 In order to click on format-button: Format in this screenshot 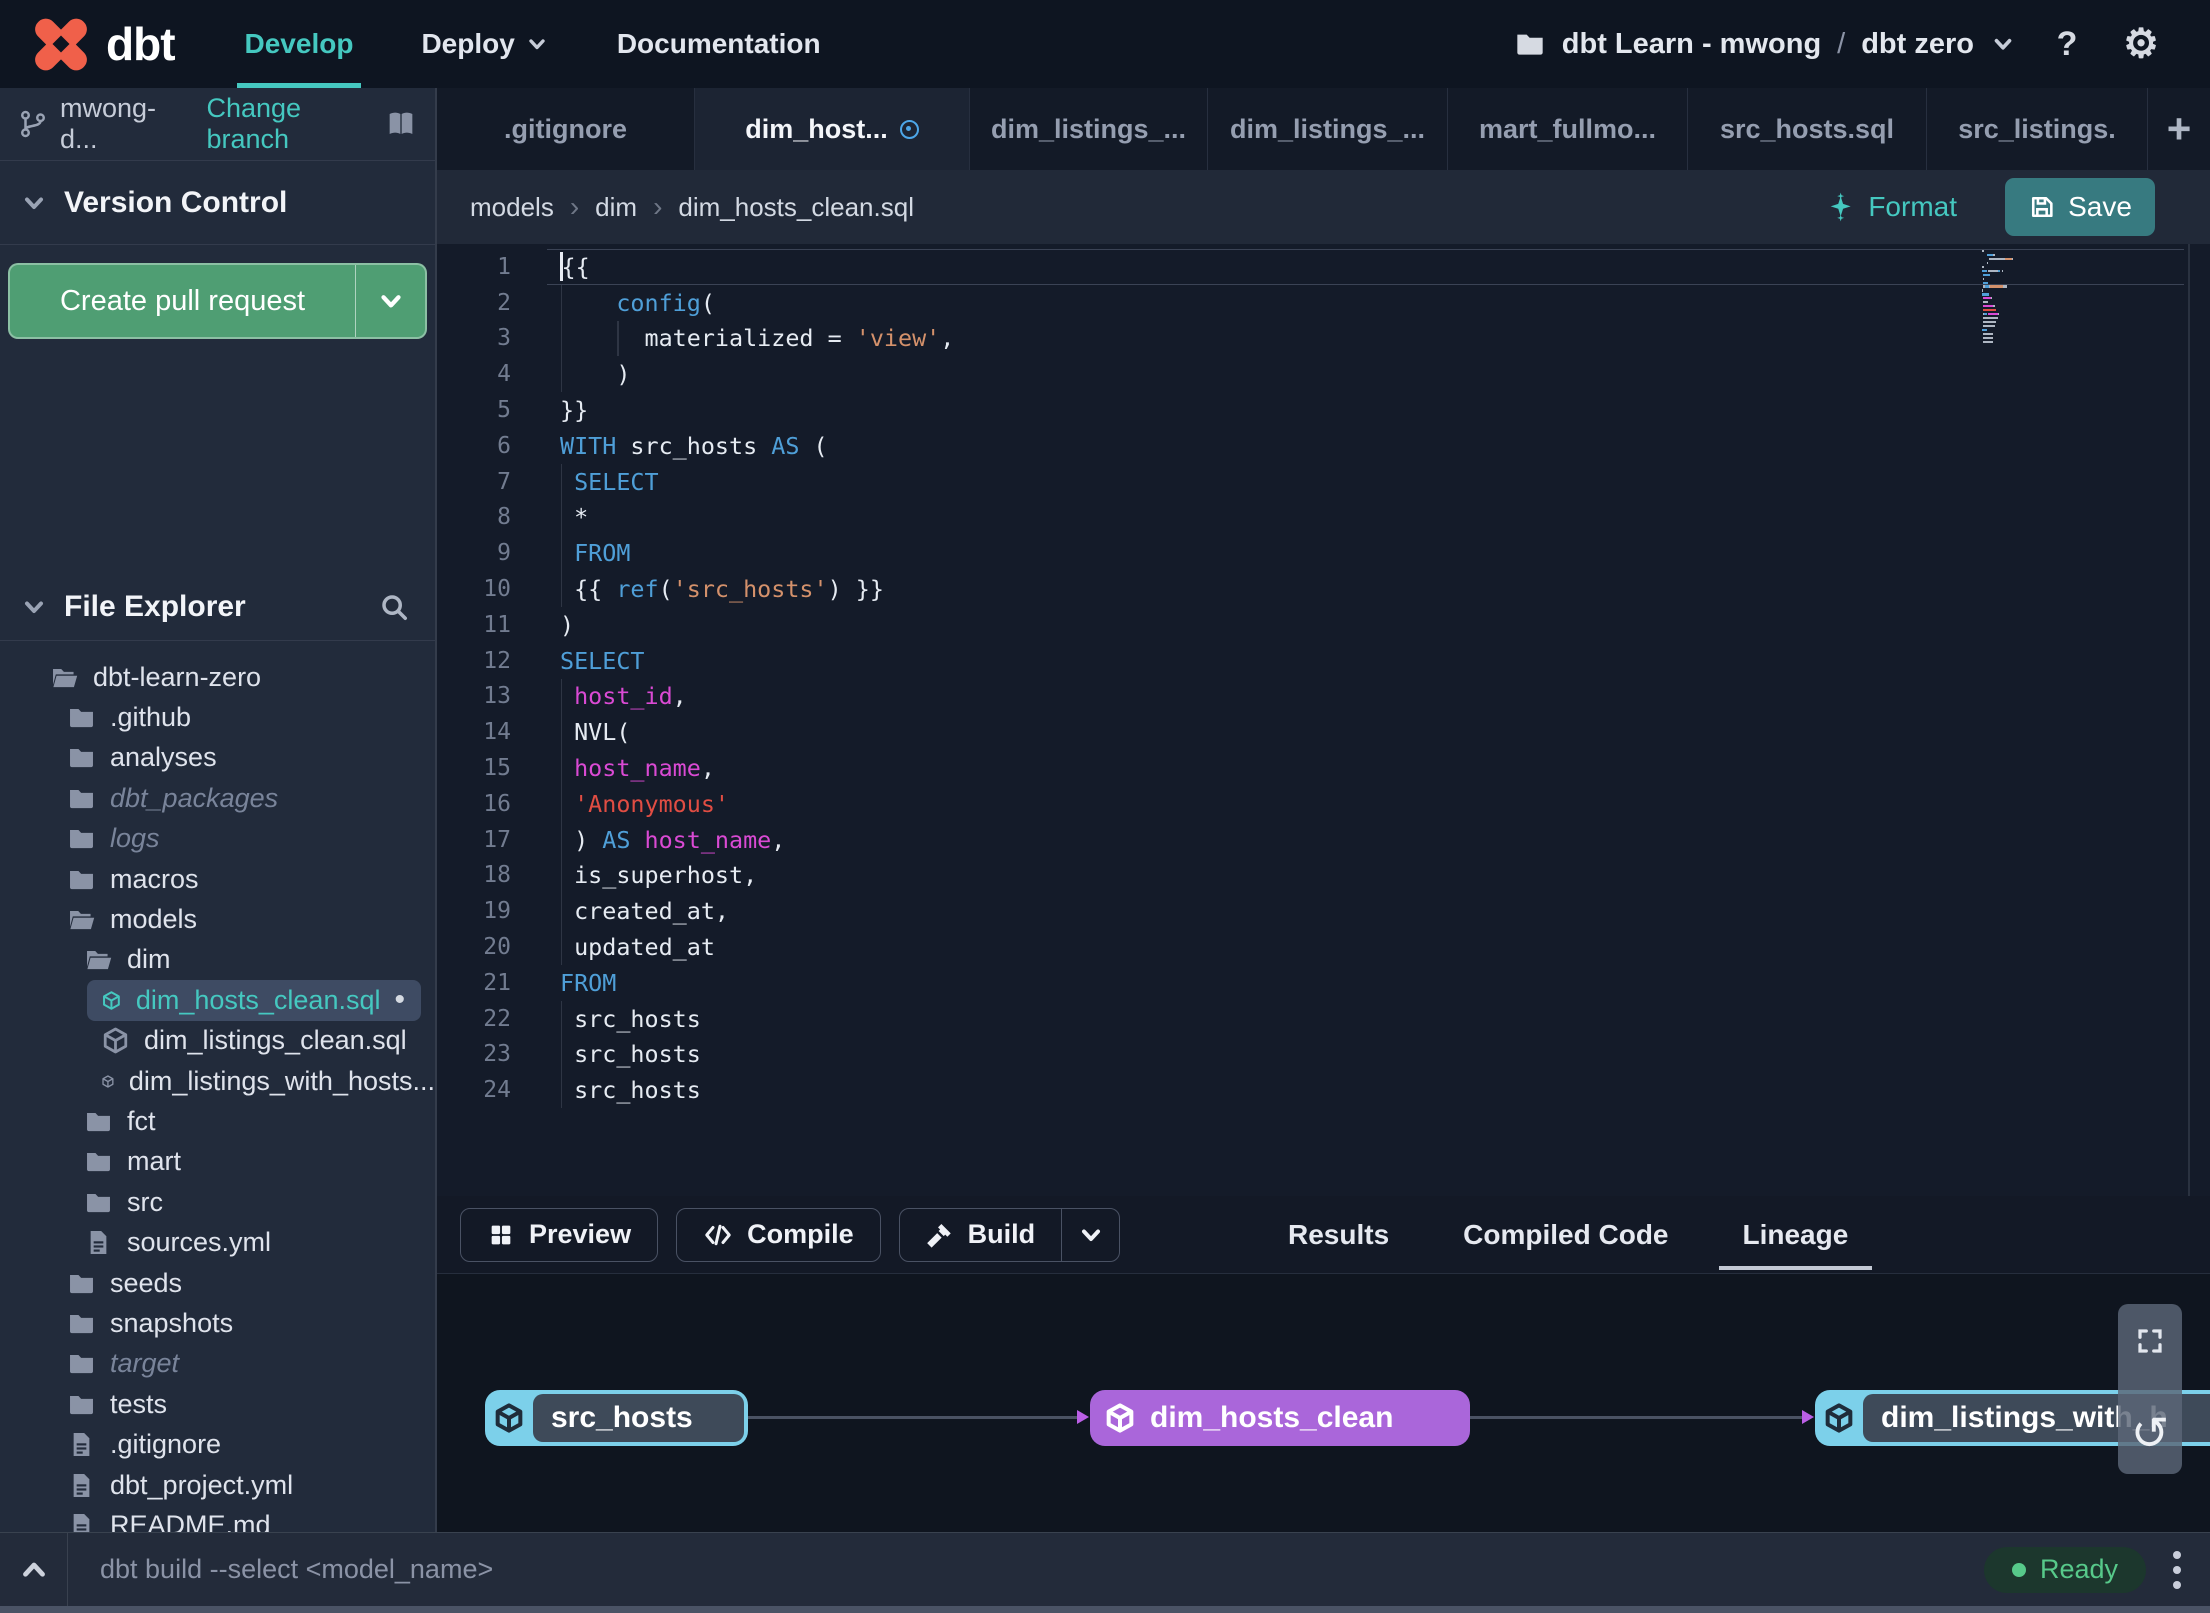, I will do `click(1890, 207)`.